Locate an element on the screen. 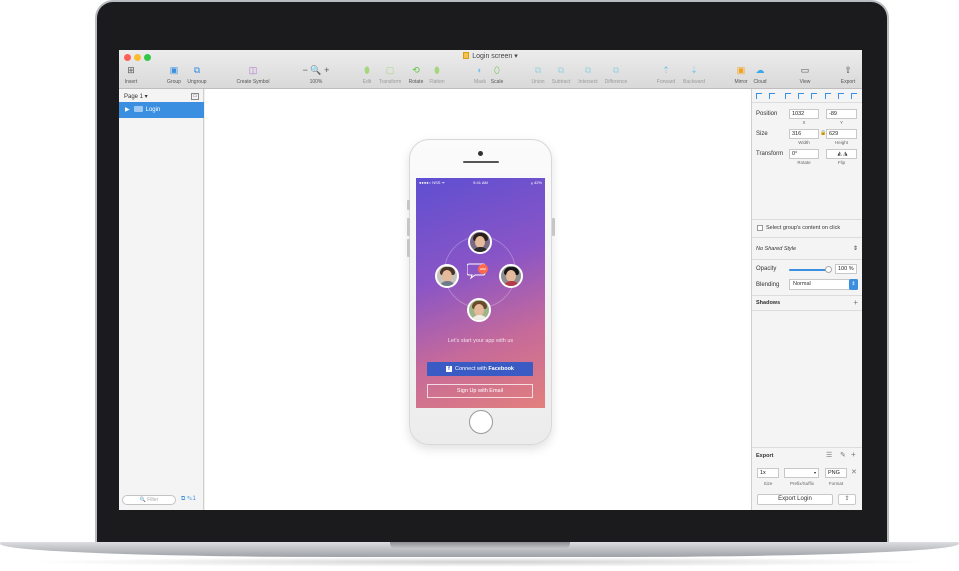 This screenshot has height=571, width=959. ungroup-icon: ⧉ is located at coordinates (197, 70).